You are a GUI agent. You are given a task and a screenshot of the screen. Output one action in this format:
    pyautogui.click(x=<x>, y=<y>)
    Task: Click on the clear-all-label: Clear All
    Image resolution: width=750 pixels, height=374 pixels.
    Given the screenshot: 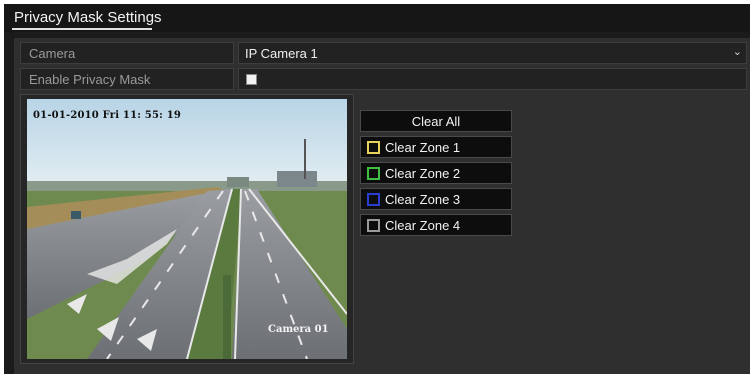 What is the action you would take?
    pyautogui.click(x=436, y=121)
    